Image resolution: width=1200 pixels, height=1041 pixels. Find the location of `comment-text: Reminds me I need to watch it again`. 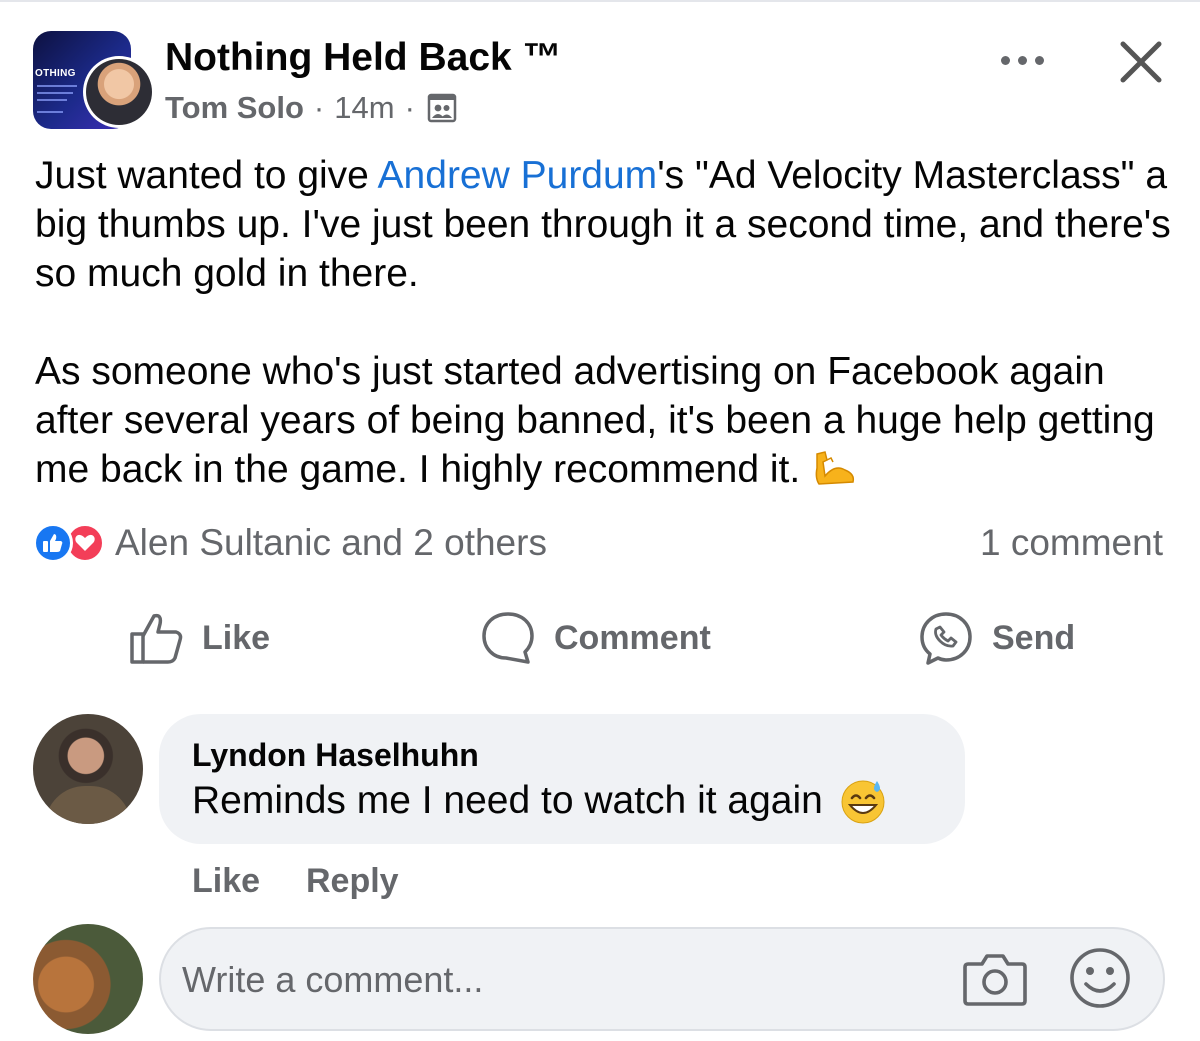

comment-text: Reminds me I need to watch it again is located at coordinates (539, 801).